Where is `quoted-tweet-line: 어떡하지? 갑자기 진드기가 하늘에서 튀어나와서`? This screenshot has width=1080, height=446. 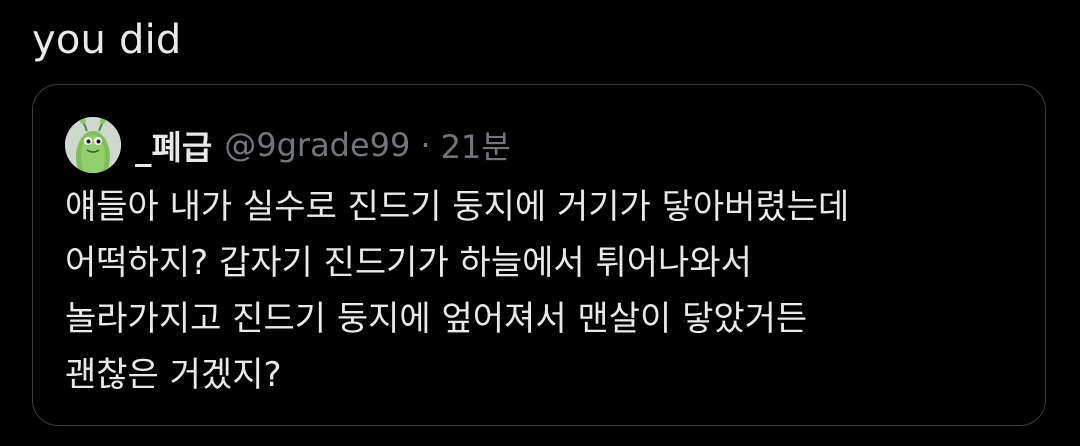
quoted-tweet-line: 어떡하지? 갑자기 진드기가 하늘에서 튀어나와서 is located at coordinates (408, 263).